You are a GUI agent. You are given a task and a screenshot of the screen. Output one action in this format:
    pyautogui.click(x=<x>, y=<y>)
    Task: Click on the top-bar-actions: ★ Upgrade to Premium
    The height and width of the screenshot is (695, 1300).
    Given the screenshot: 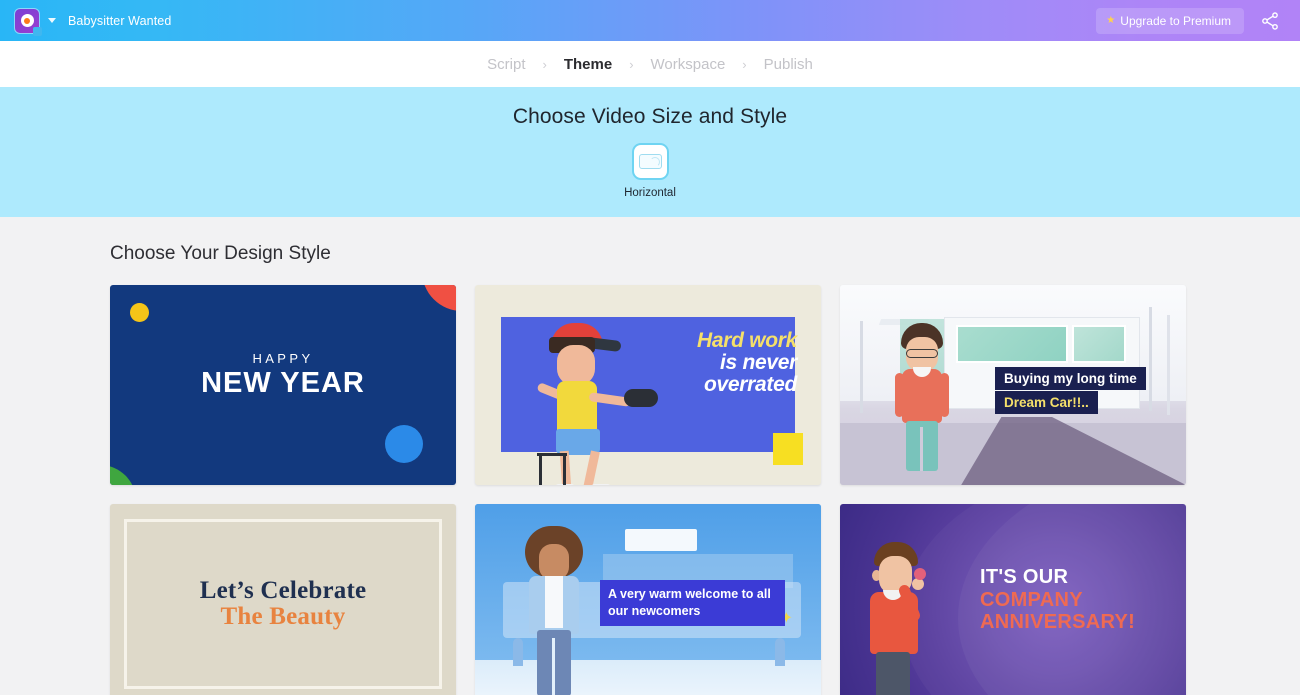 What is the action you would take?
    pyautogui.click(x=1191, y=20)
    